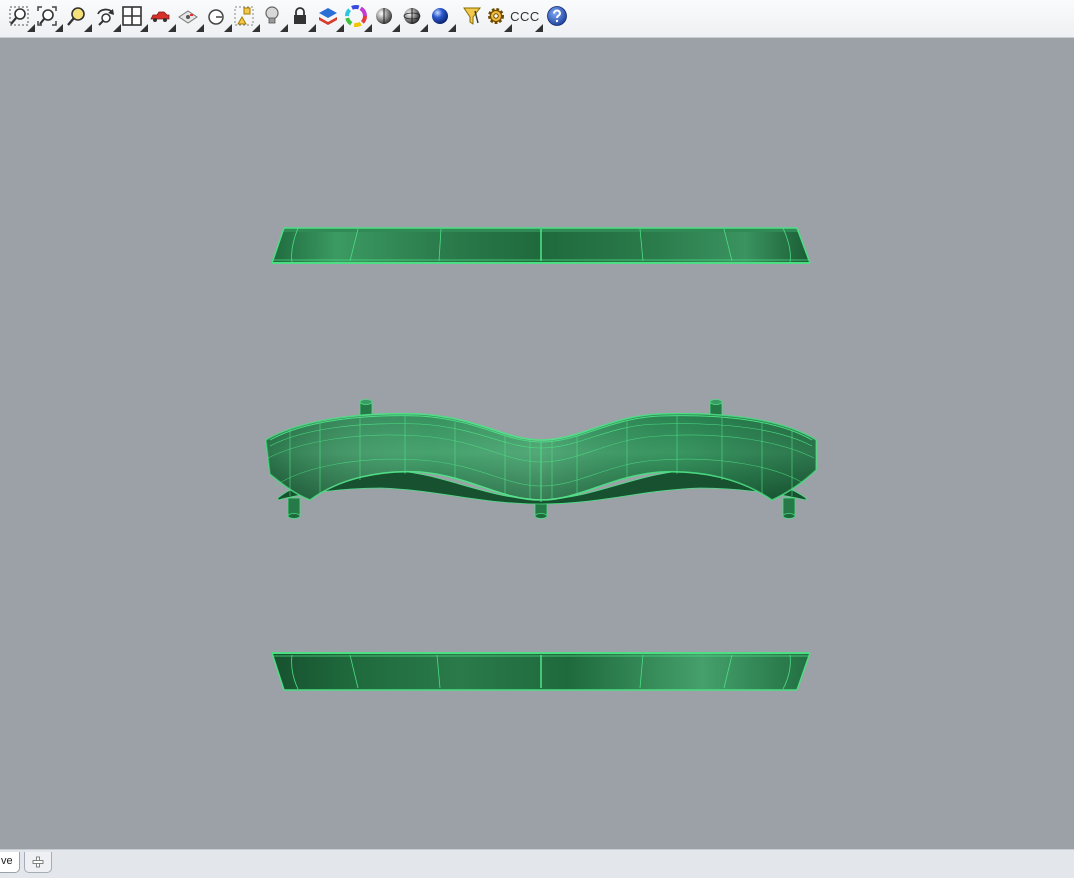 The height and width of the screenshot is (878, 1074). What do you see at coordinates (441, 17) in the screenshot?
I see `render-blue-sphere-button` at bounding box center [441, 17].